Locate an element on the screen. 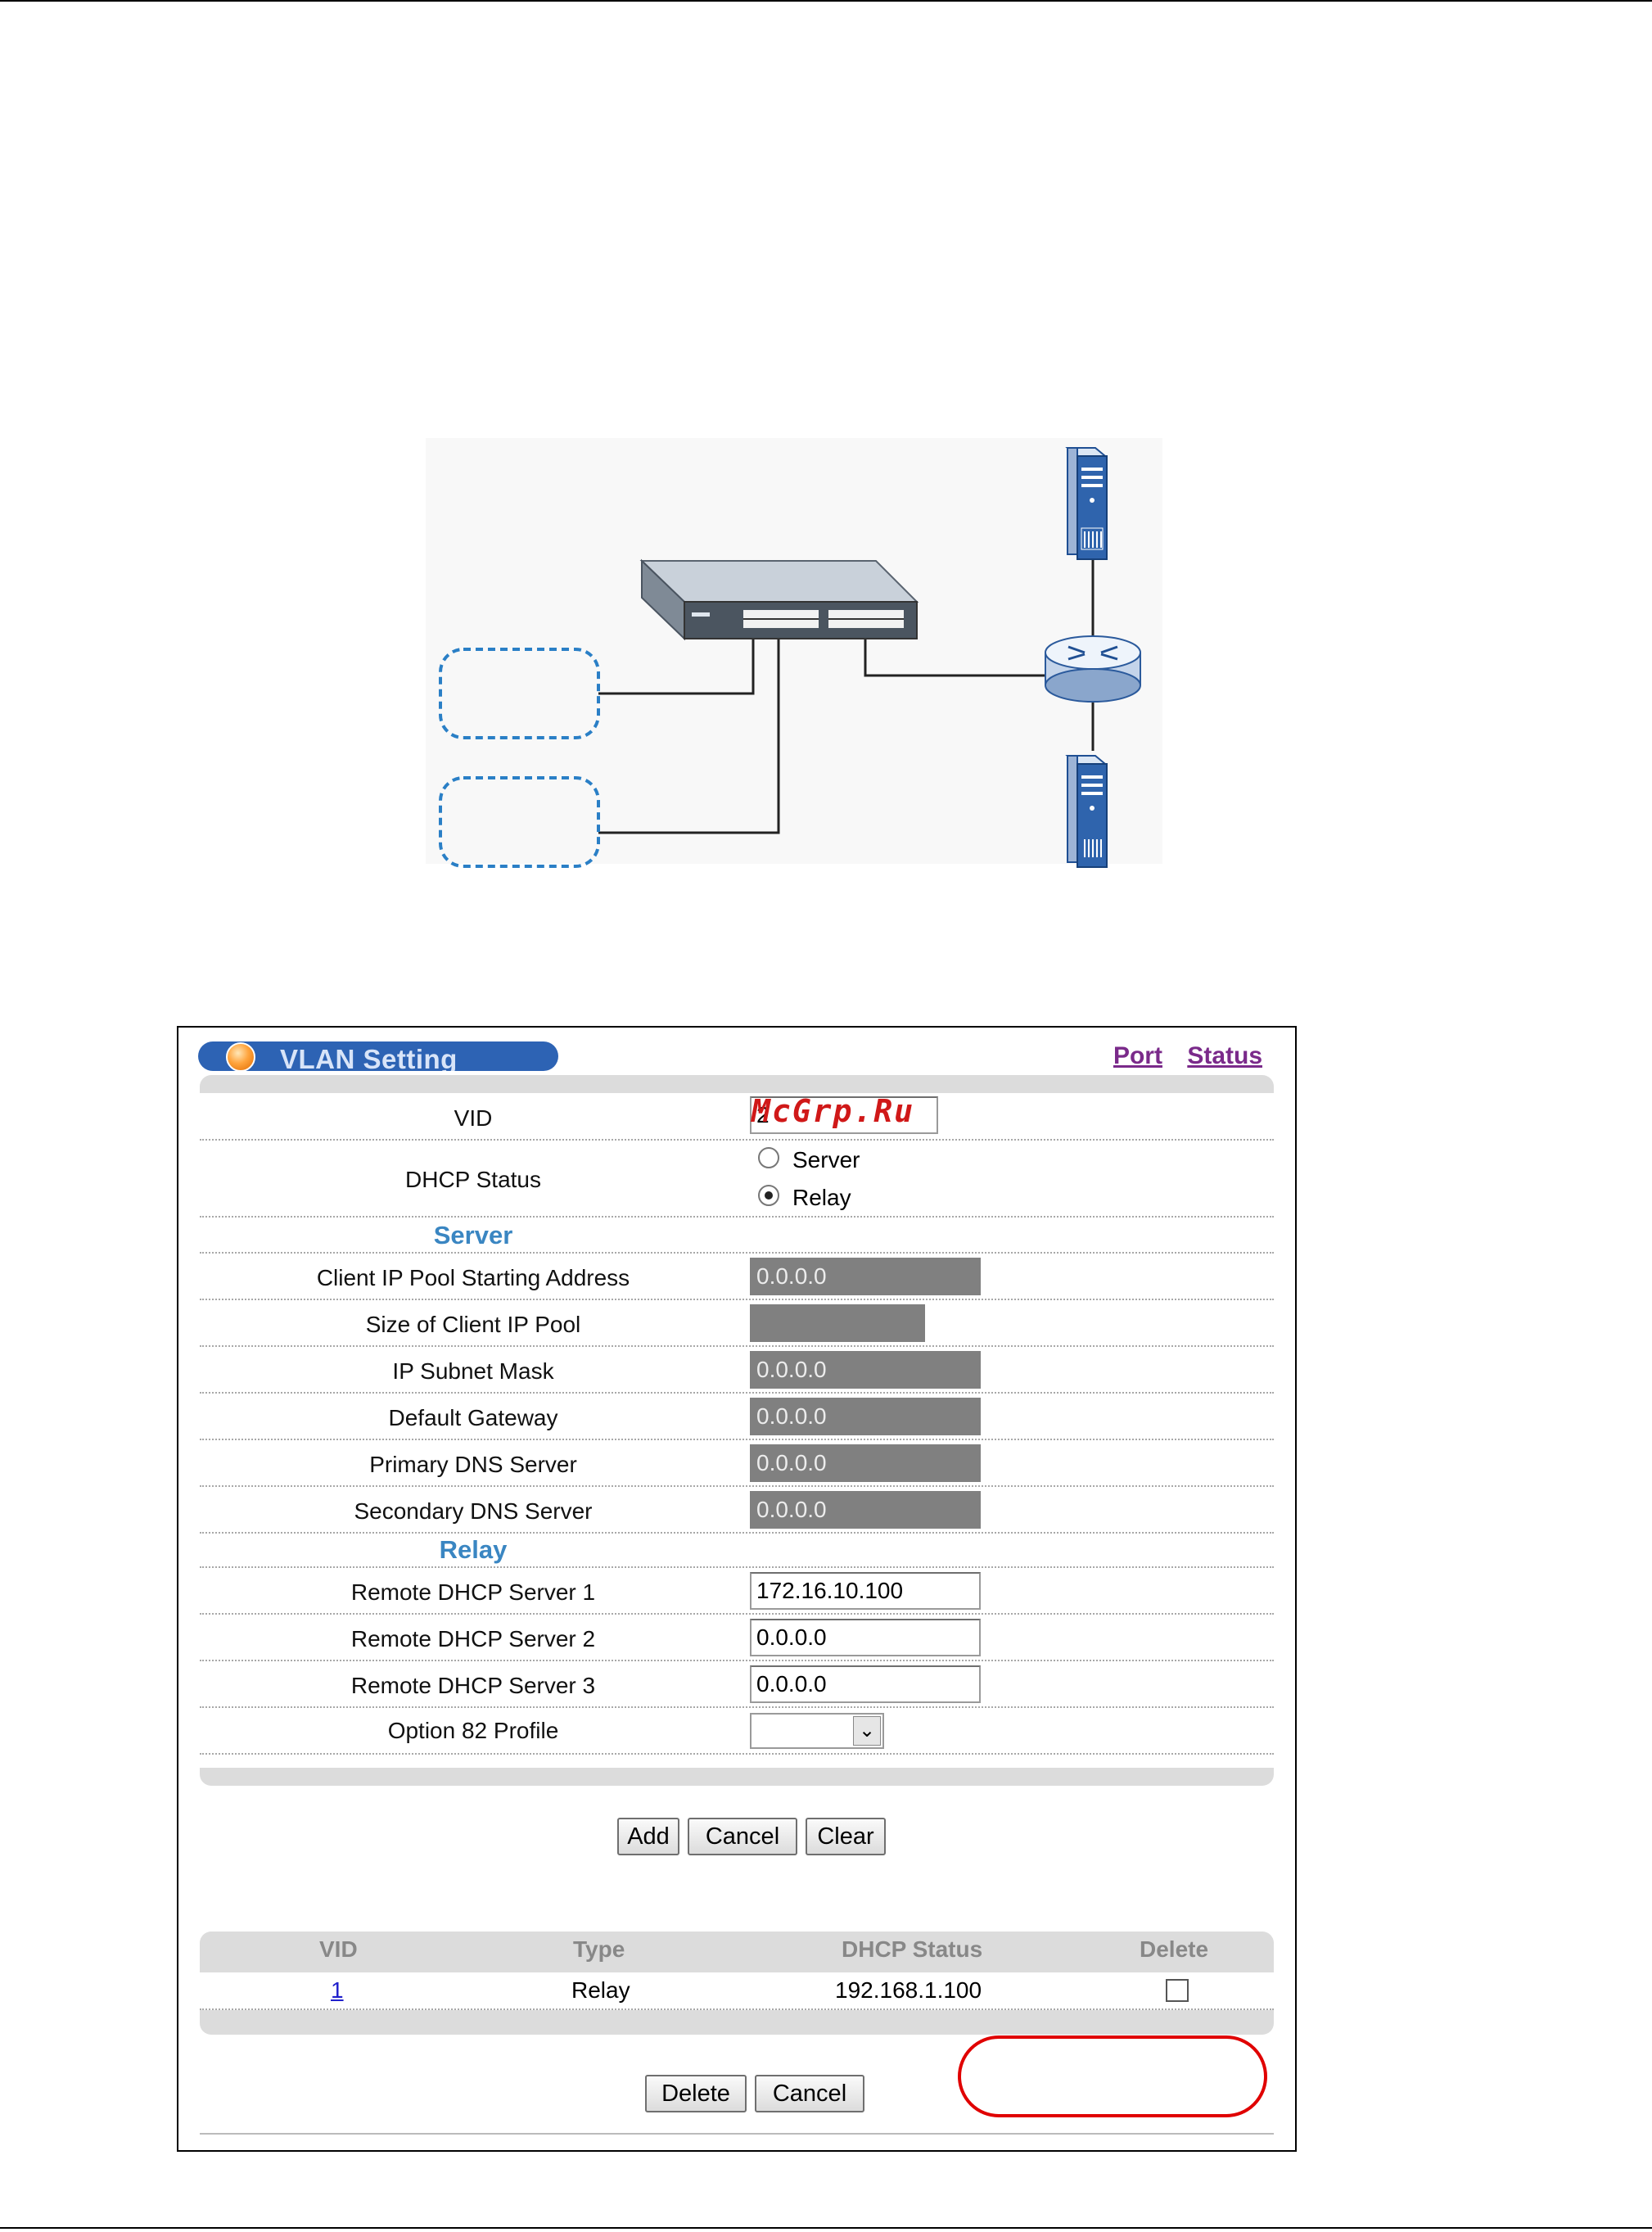 Image resolution: width=1652 pixels, height=2232 pixels. remote-dhcp-2-input: 0.0.0.0 is located at coordinates (865, 1637).